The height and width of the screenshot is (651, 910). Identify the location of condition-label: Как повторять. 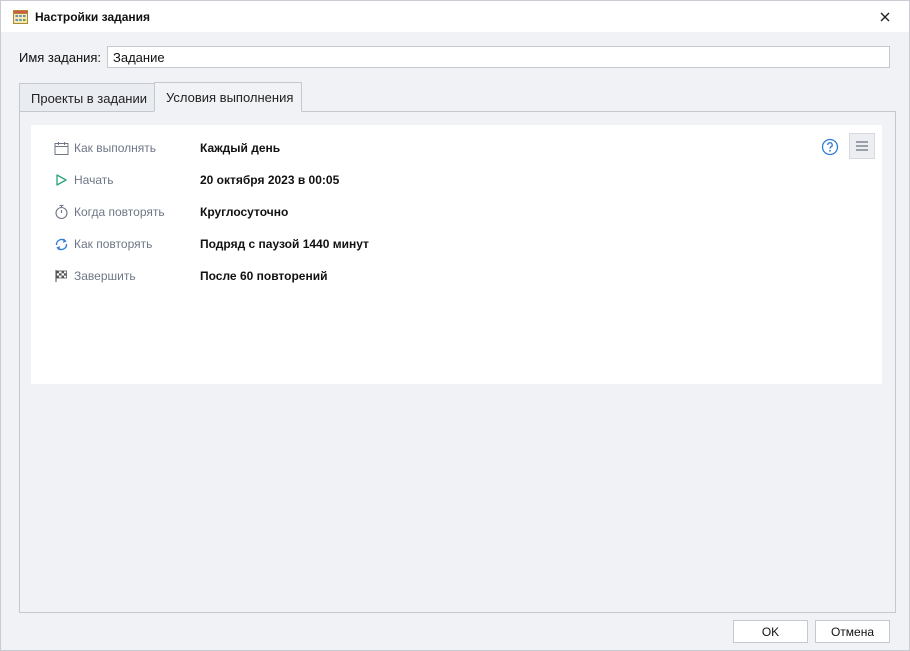
(113, 244).